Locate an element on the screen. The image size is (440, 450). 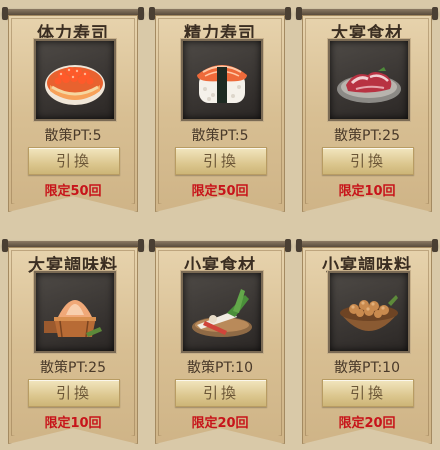
meat-plate-icon is located at coordinates (369, 80).